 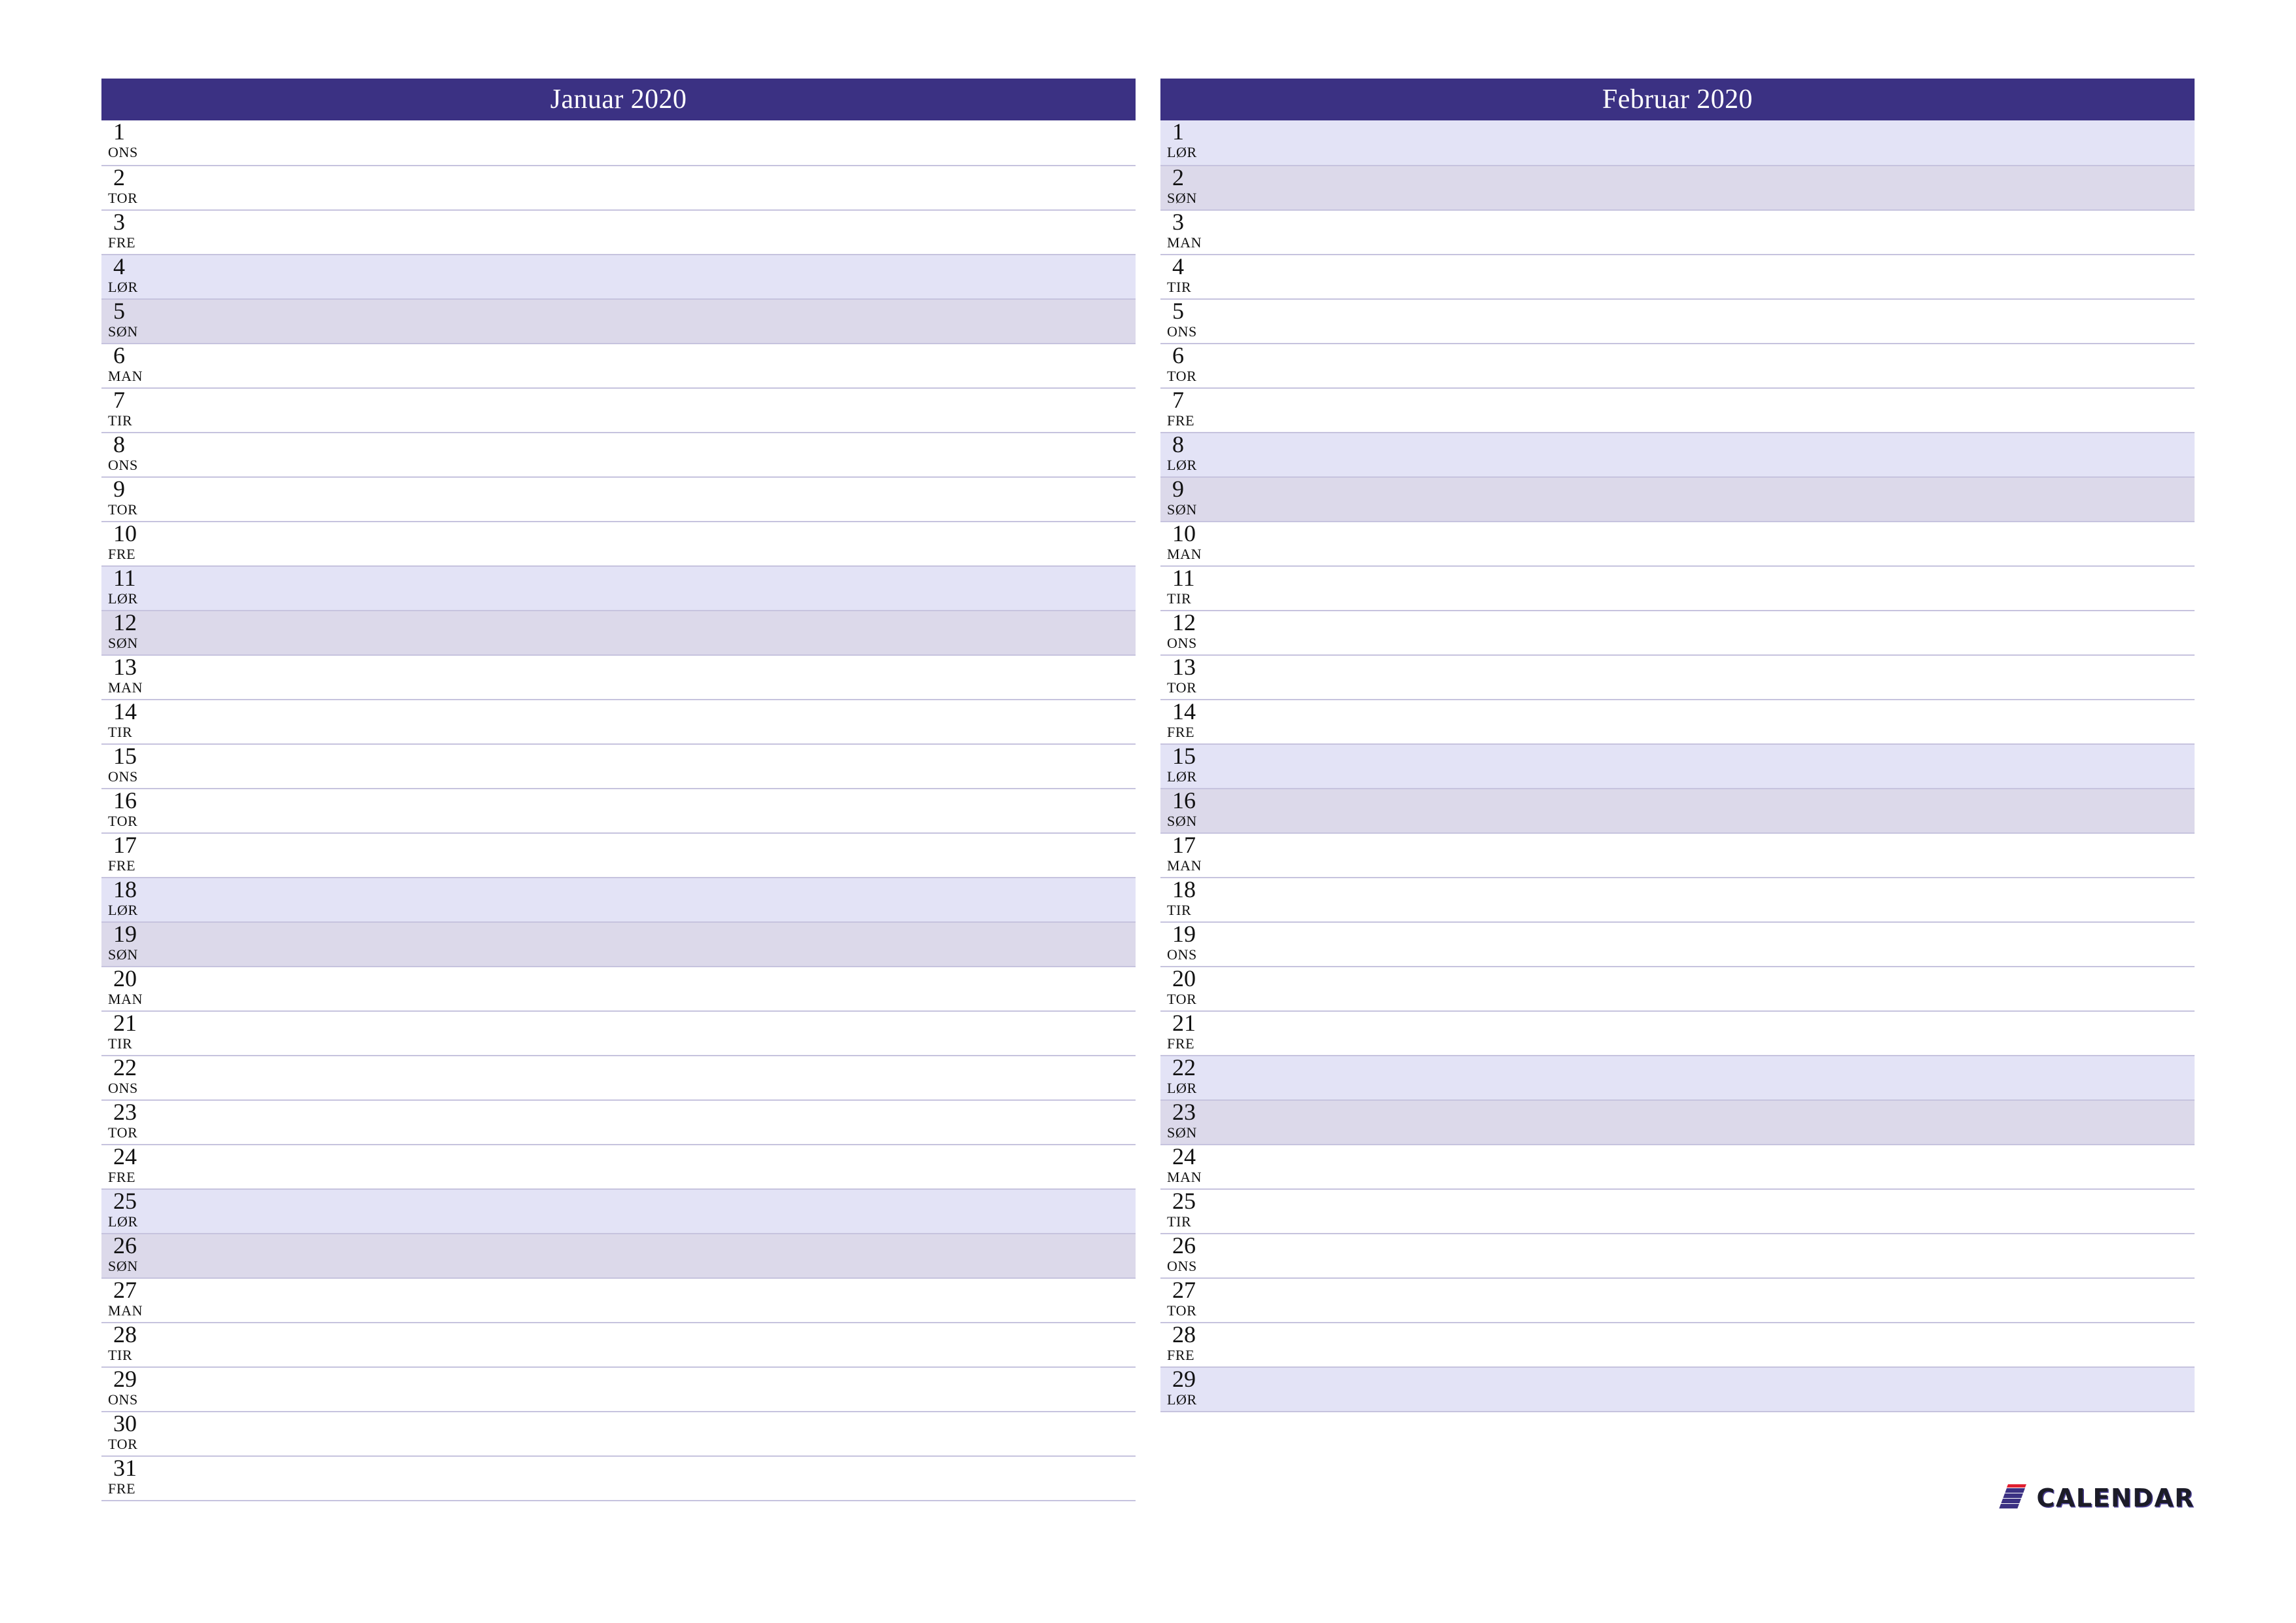 I want to click on day-row: 14 TIR, so click(x=618, y=721).